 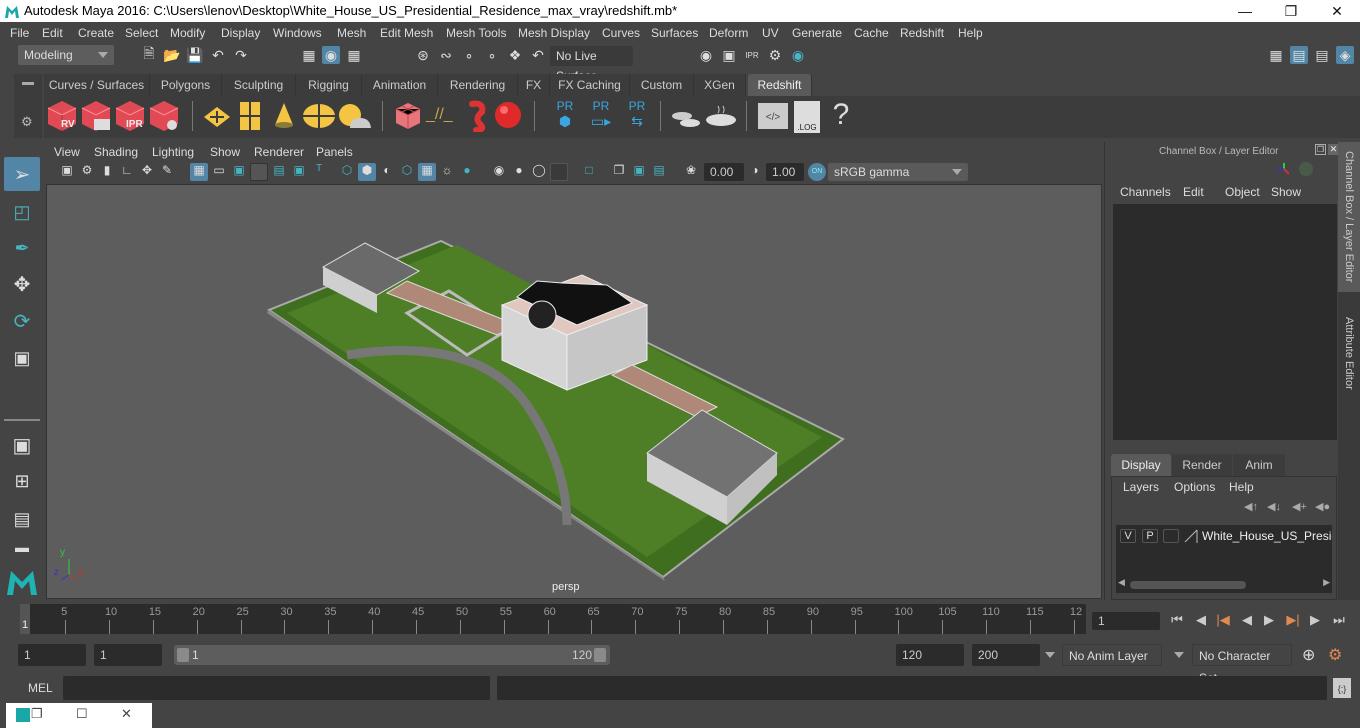 What do you see at coordinates (1126, 621) in the screenshot?
I see `current-frame-field: 1` at bounding box center [1126, 621].